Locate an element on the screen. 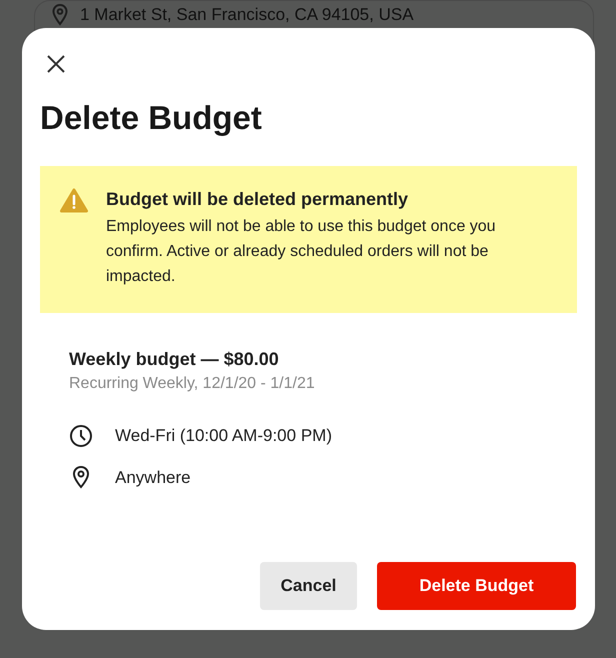 The height and width of the screenshot is (658, 616). clock-icon is located at coordinates (81, 436).